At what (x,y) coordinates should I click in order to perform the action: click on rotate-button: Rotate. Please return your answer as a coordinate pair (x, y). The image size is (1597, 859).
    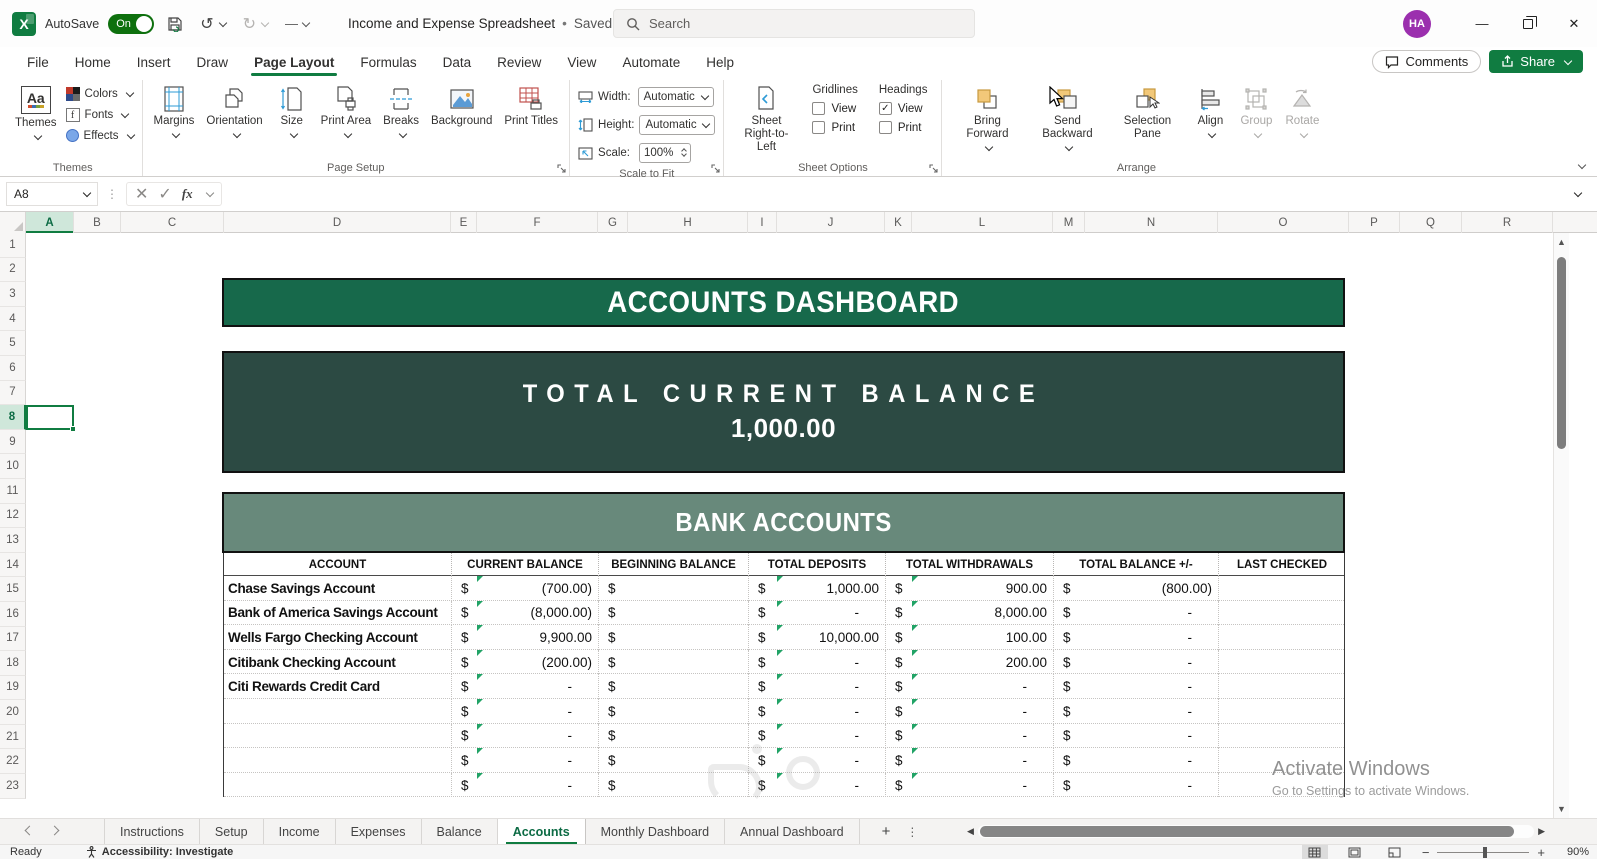
    Looking at the image, I should click on (1302, 111).